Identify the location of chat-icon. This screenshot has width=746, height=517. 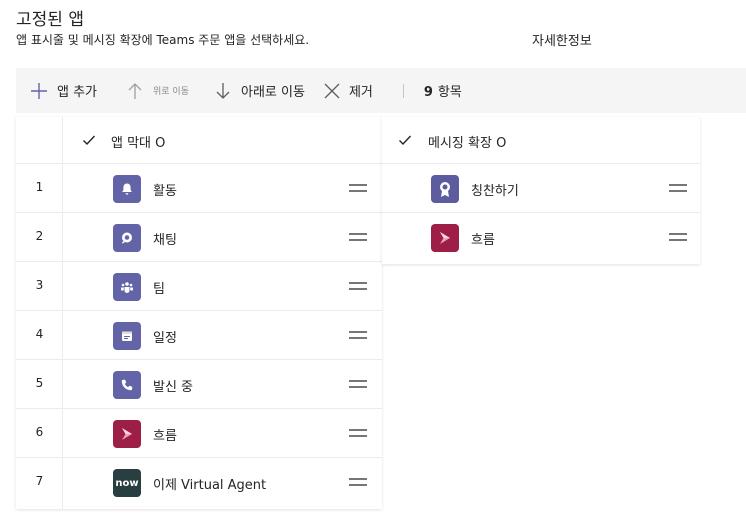
(127, 238).